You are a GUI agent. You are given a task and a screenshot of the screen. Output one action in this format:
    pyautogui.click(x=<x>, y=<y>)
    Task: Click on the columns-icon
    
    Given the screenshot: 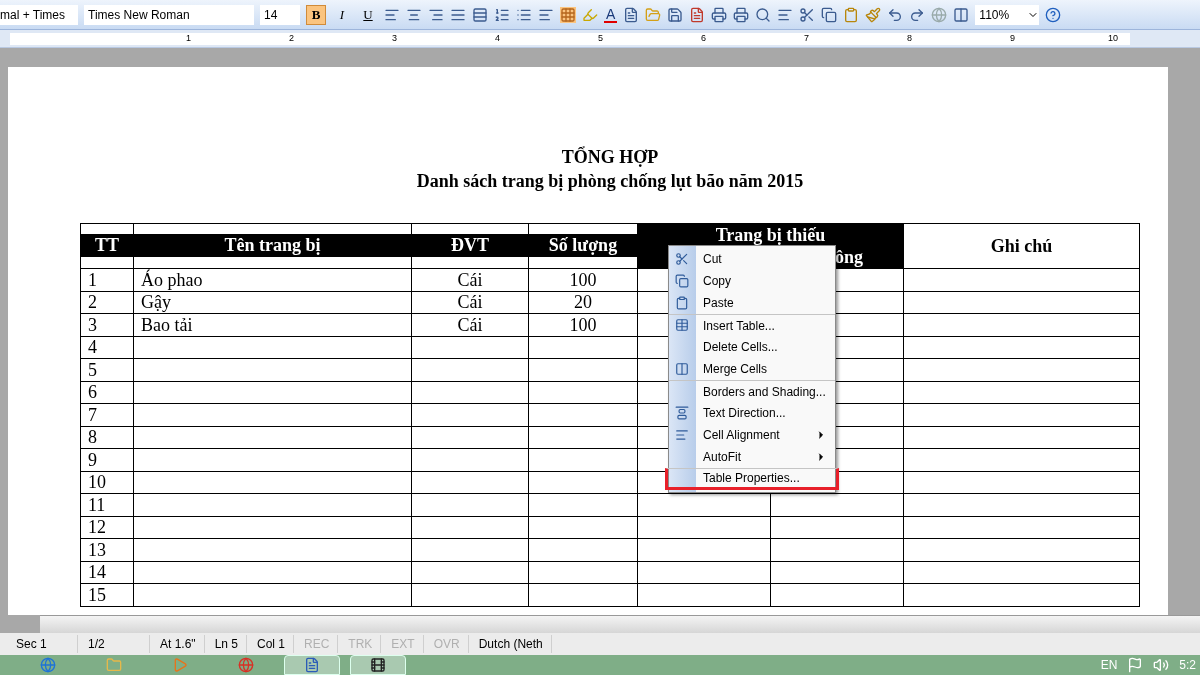 What is the action you would take?
    pyautogui.click(x=961, y=14)
    